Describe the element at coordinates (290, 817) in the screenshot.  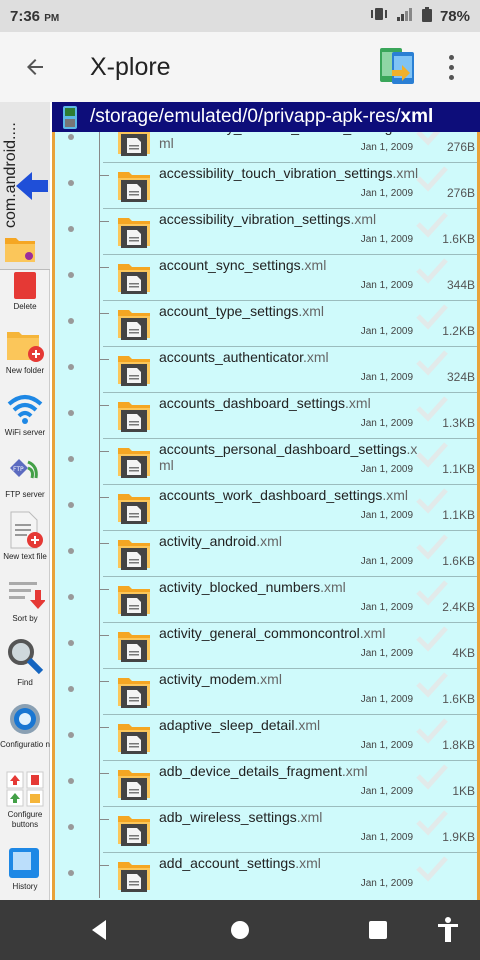
I see `file-name: adb_wireless_settings.xml` at that location.